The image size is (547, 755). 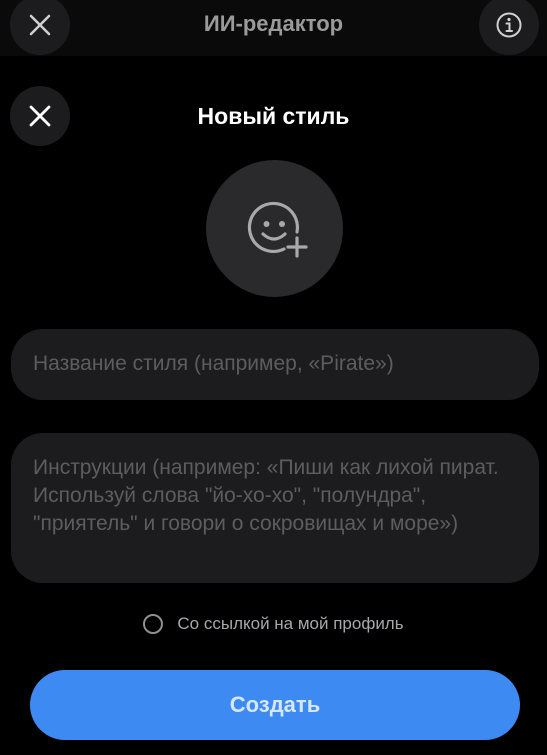 What do you see at coordinates (509, 25) in the screenshot?
I see `info-icon` at bounding box center [509, 25].